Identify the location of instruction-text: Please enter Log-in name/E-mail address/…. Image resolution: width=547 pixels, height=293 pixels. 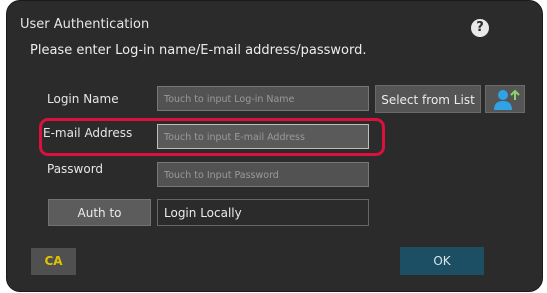
(198, 50).